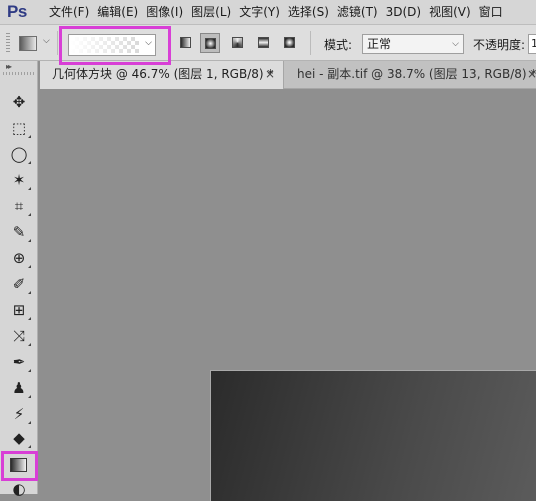 The height and width of the screenshot is (501, 536). I want to click on menu-edit: 编辑(E), so click(117, 12).